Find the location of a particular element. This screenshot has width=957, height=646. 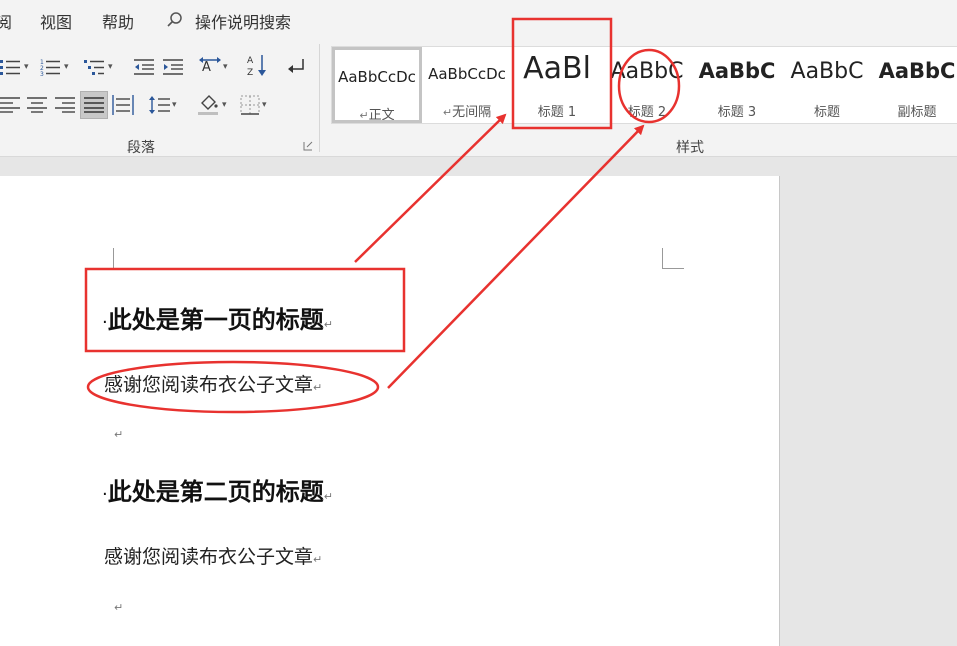

dialog-launcher-icon is located at coordinates (308, 146).